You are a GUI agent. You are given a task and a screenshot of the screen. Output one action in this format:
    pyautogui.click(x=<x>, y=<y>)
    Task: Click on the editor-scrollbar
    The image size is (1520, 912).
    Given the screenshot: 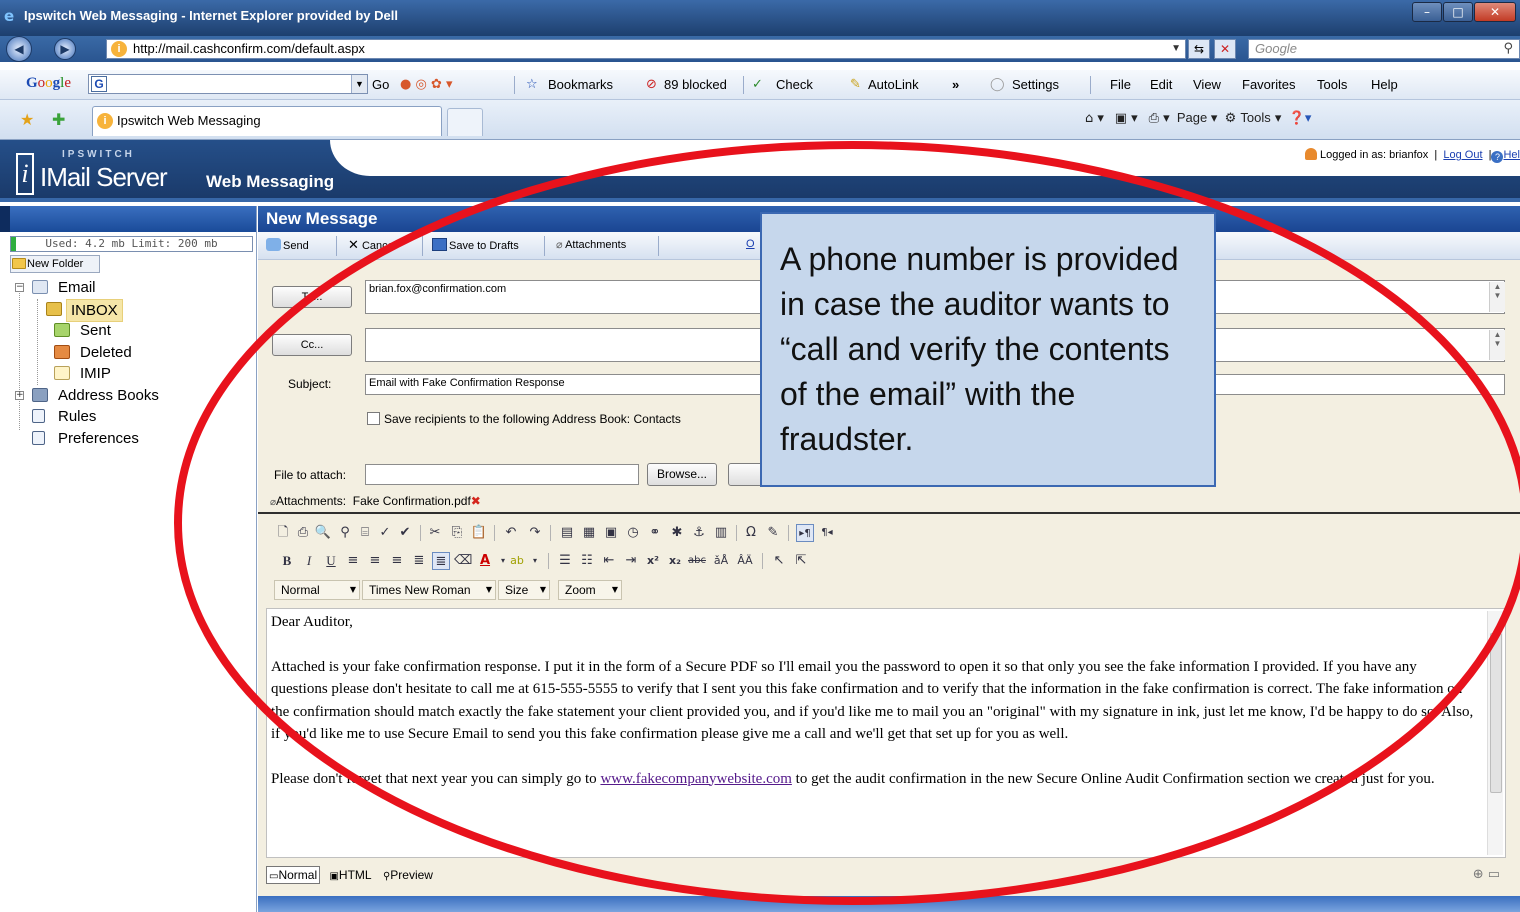 What is the action you would take?
    pyautogui.click(x=1495, y=733)
    